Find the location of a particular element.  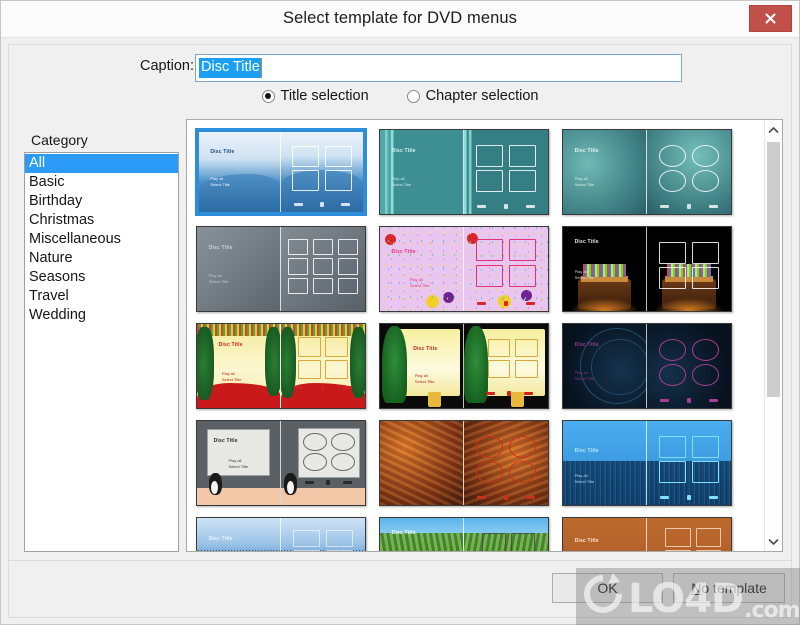

template-thumb-christmas-lights: Disc Title Play all Select Title is located at coordinates (281, 366).